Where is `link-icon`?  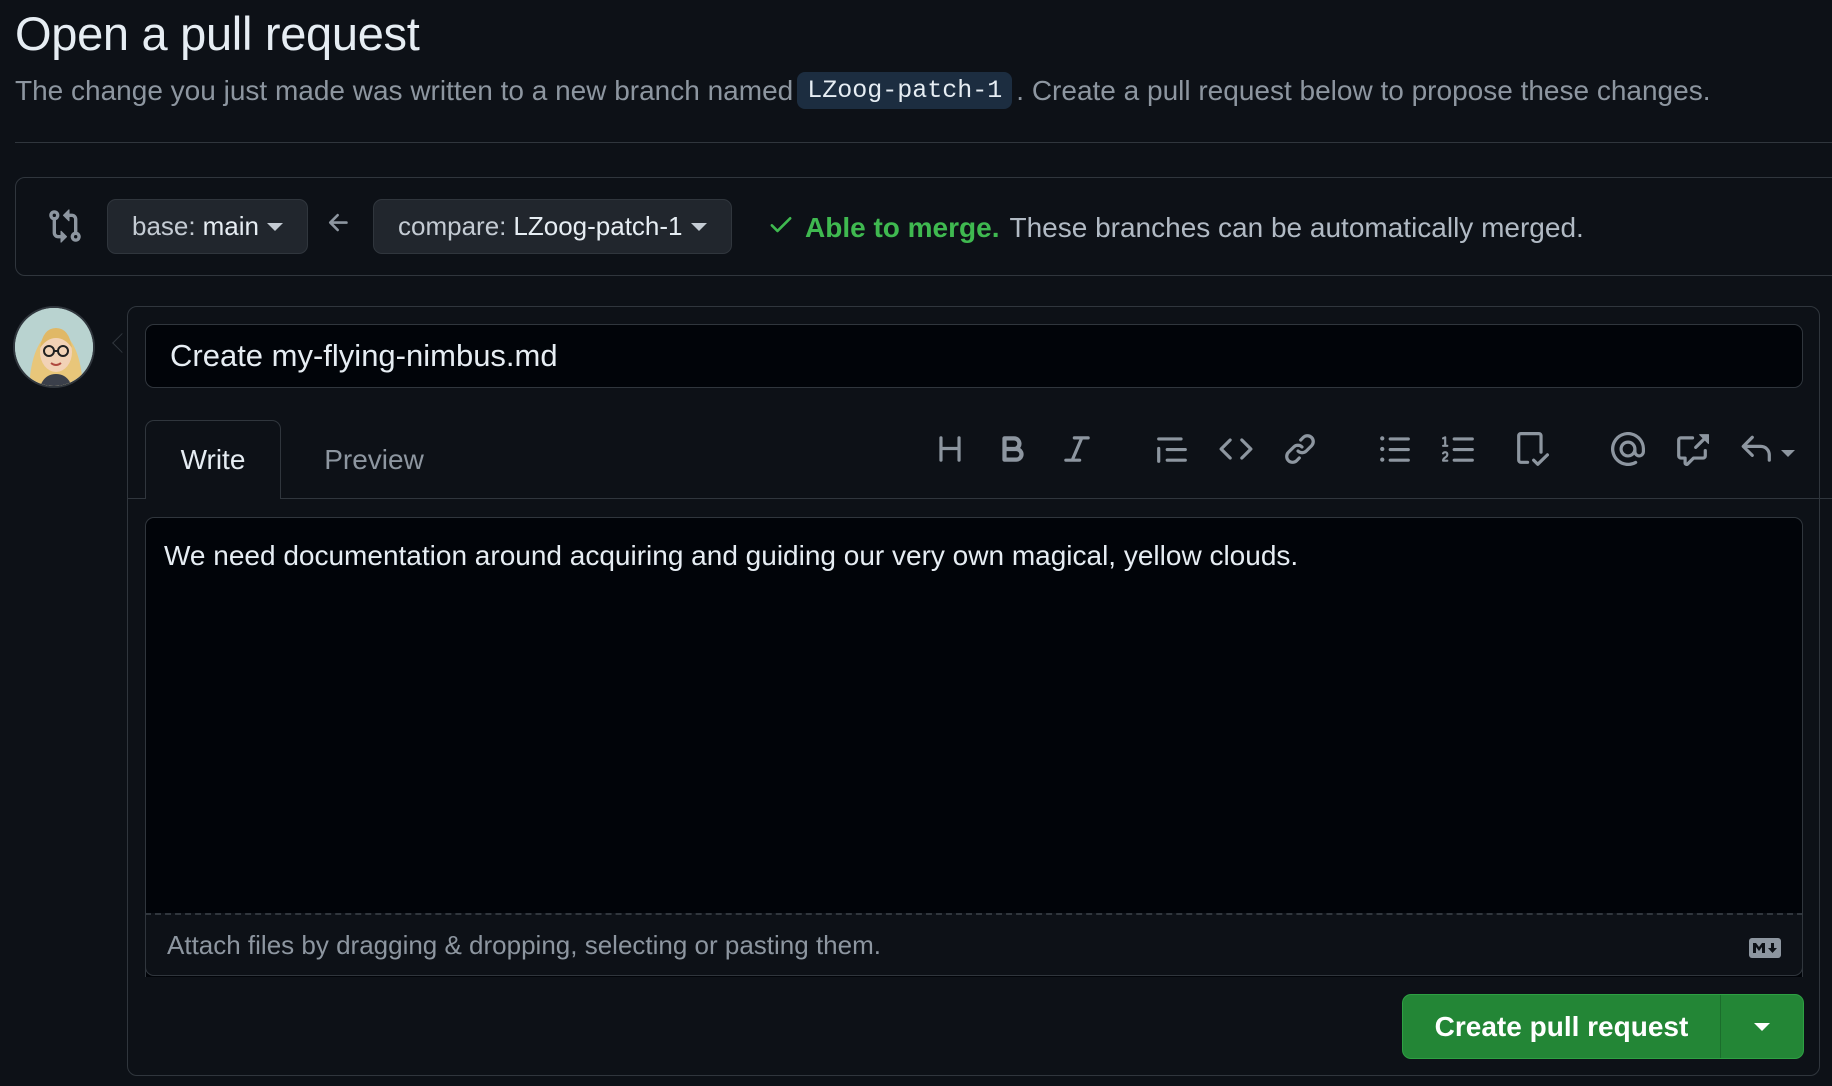 link-icon is located at coordinates (1300, 449).